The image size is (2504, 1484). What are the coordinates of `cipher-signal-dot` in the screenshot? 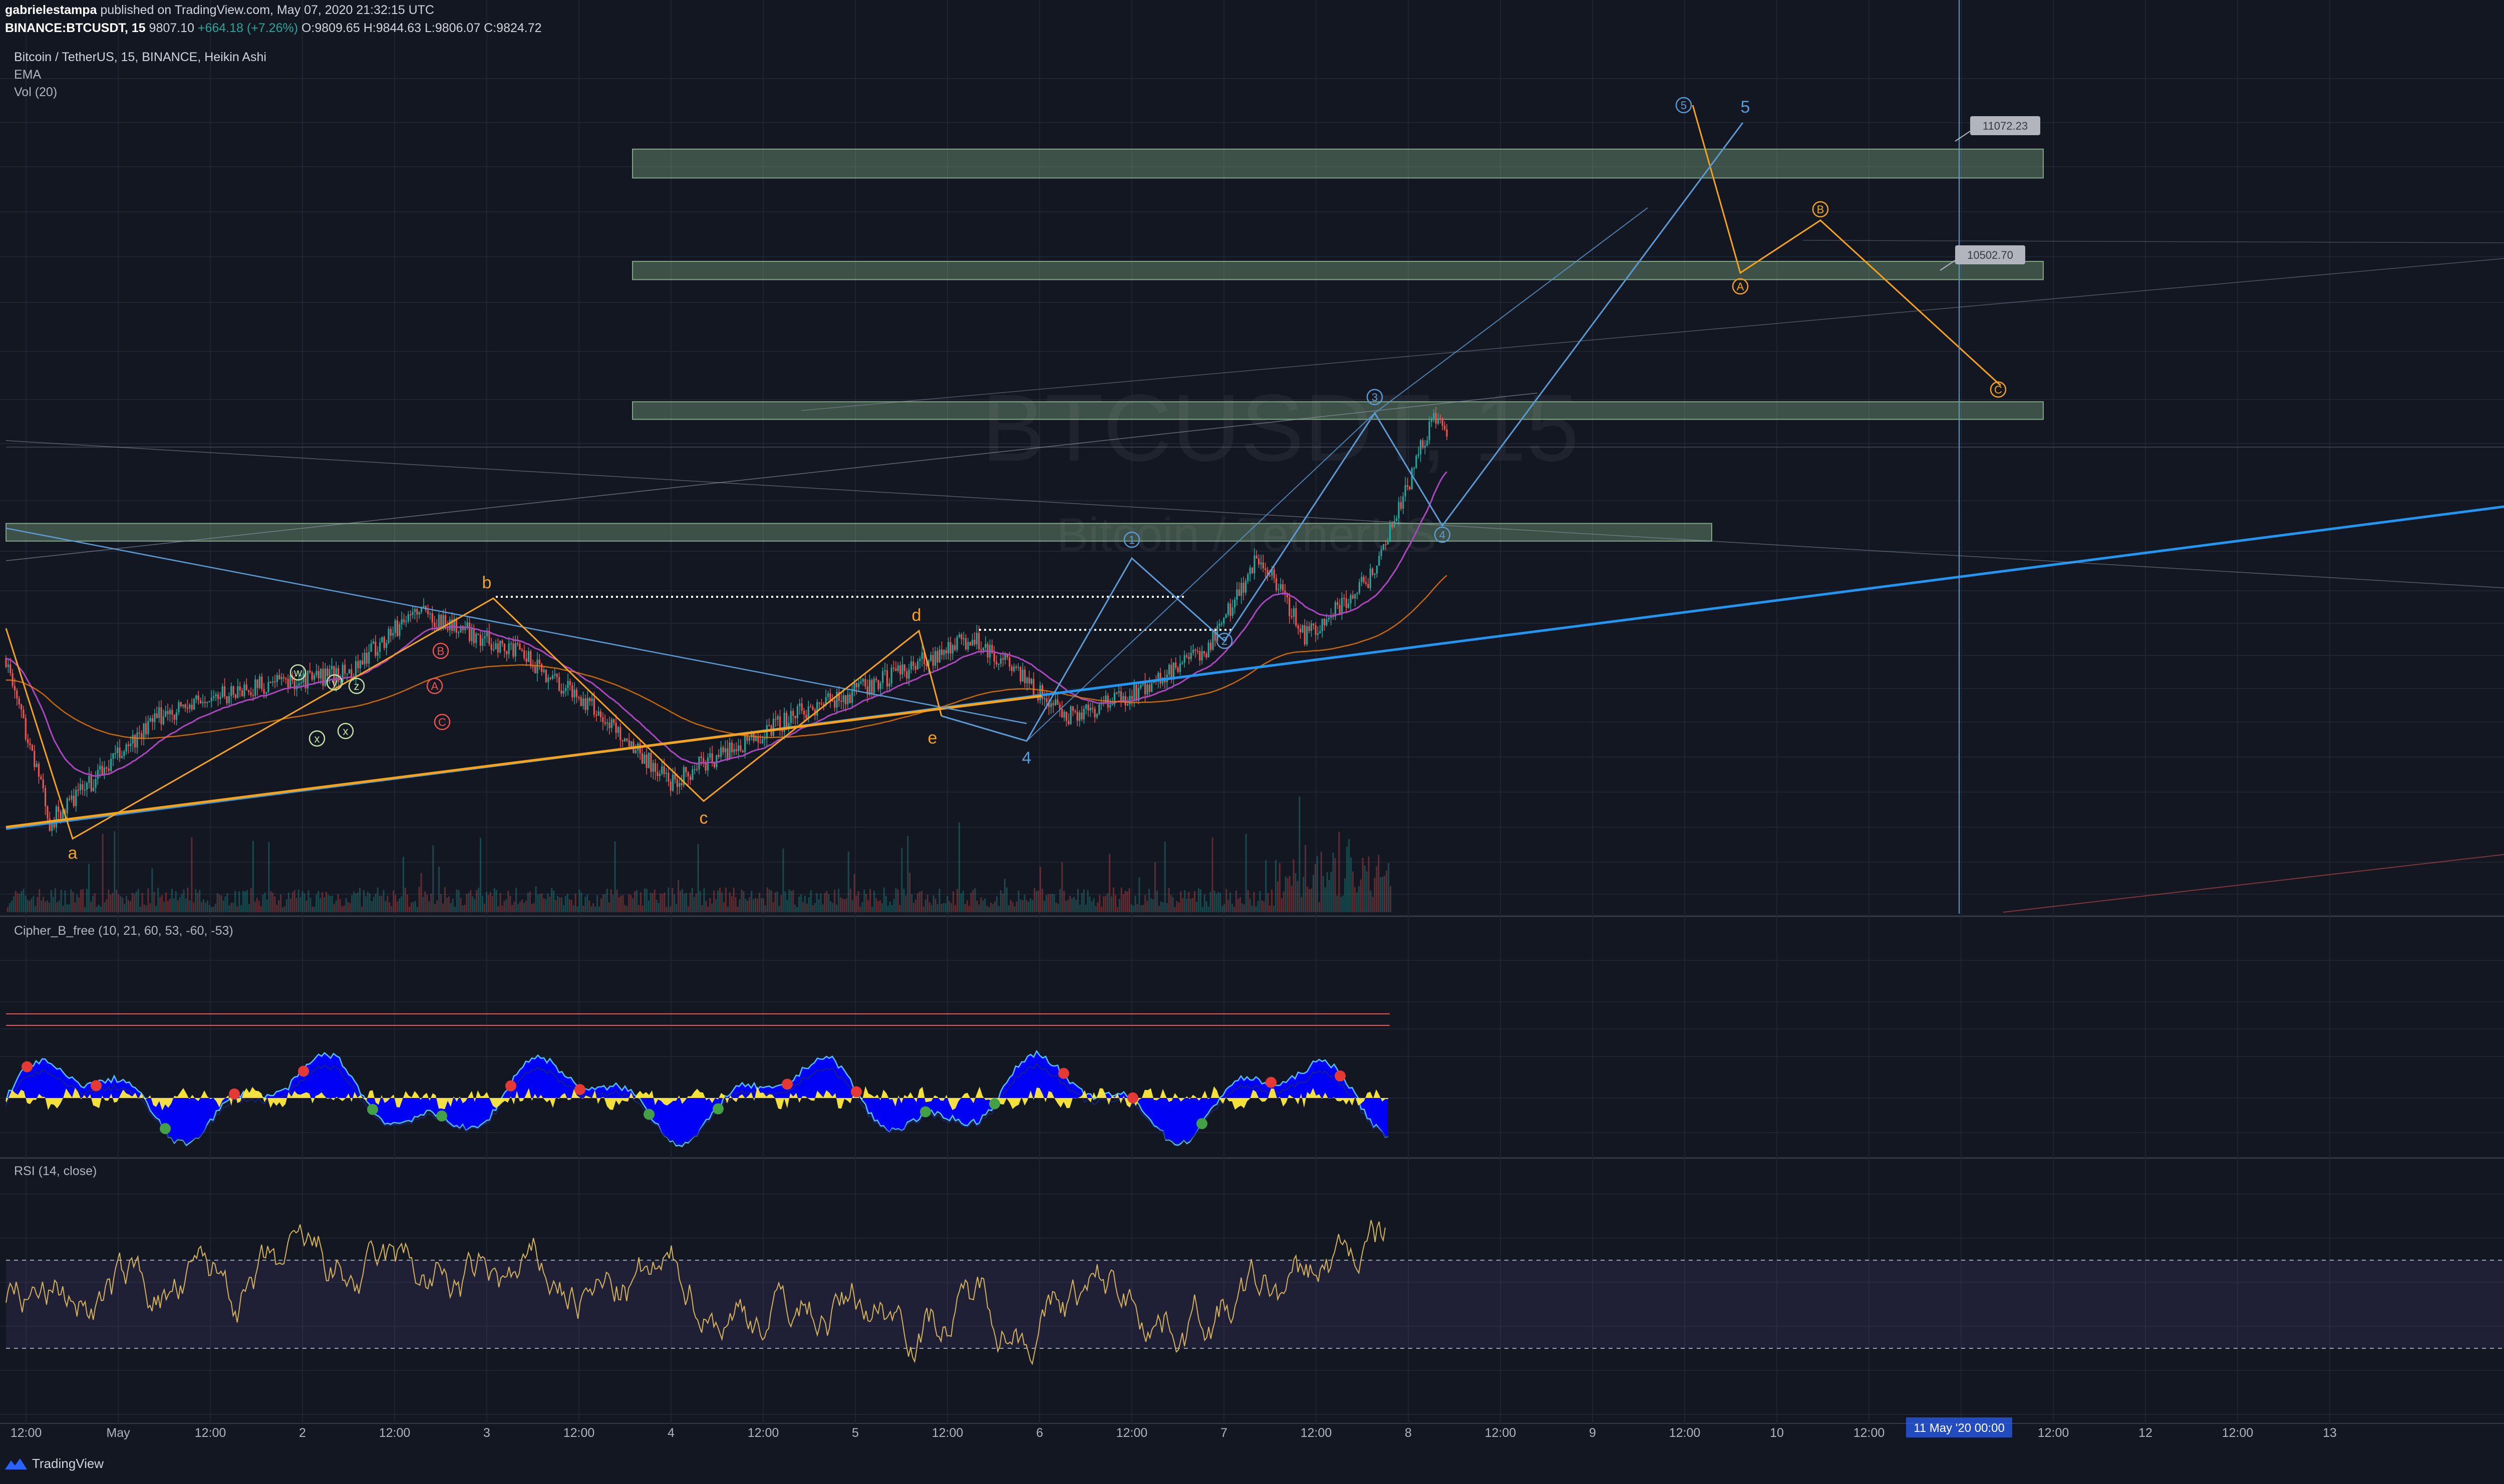 It's located at (1201, 1124).